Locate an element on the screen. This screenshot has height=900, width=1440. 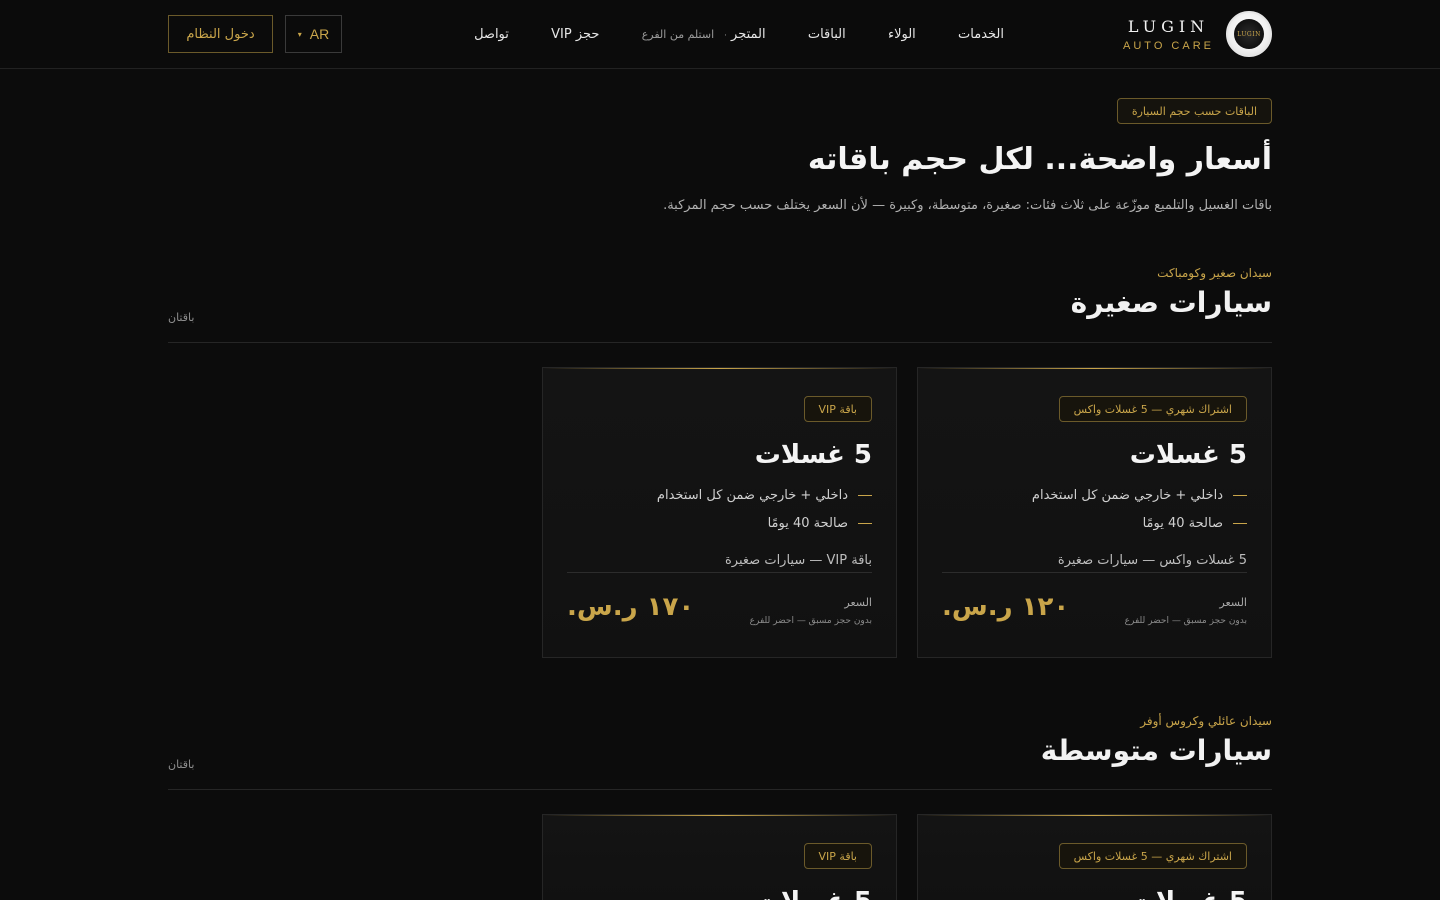
hero-badge: الباقات حسب حجم السيارة is located at coordinates (1194, 111).